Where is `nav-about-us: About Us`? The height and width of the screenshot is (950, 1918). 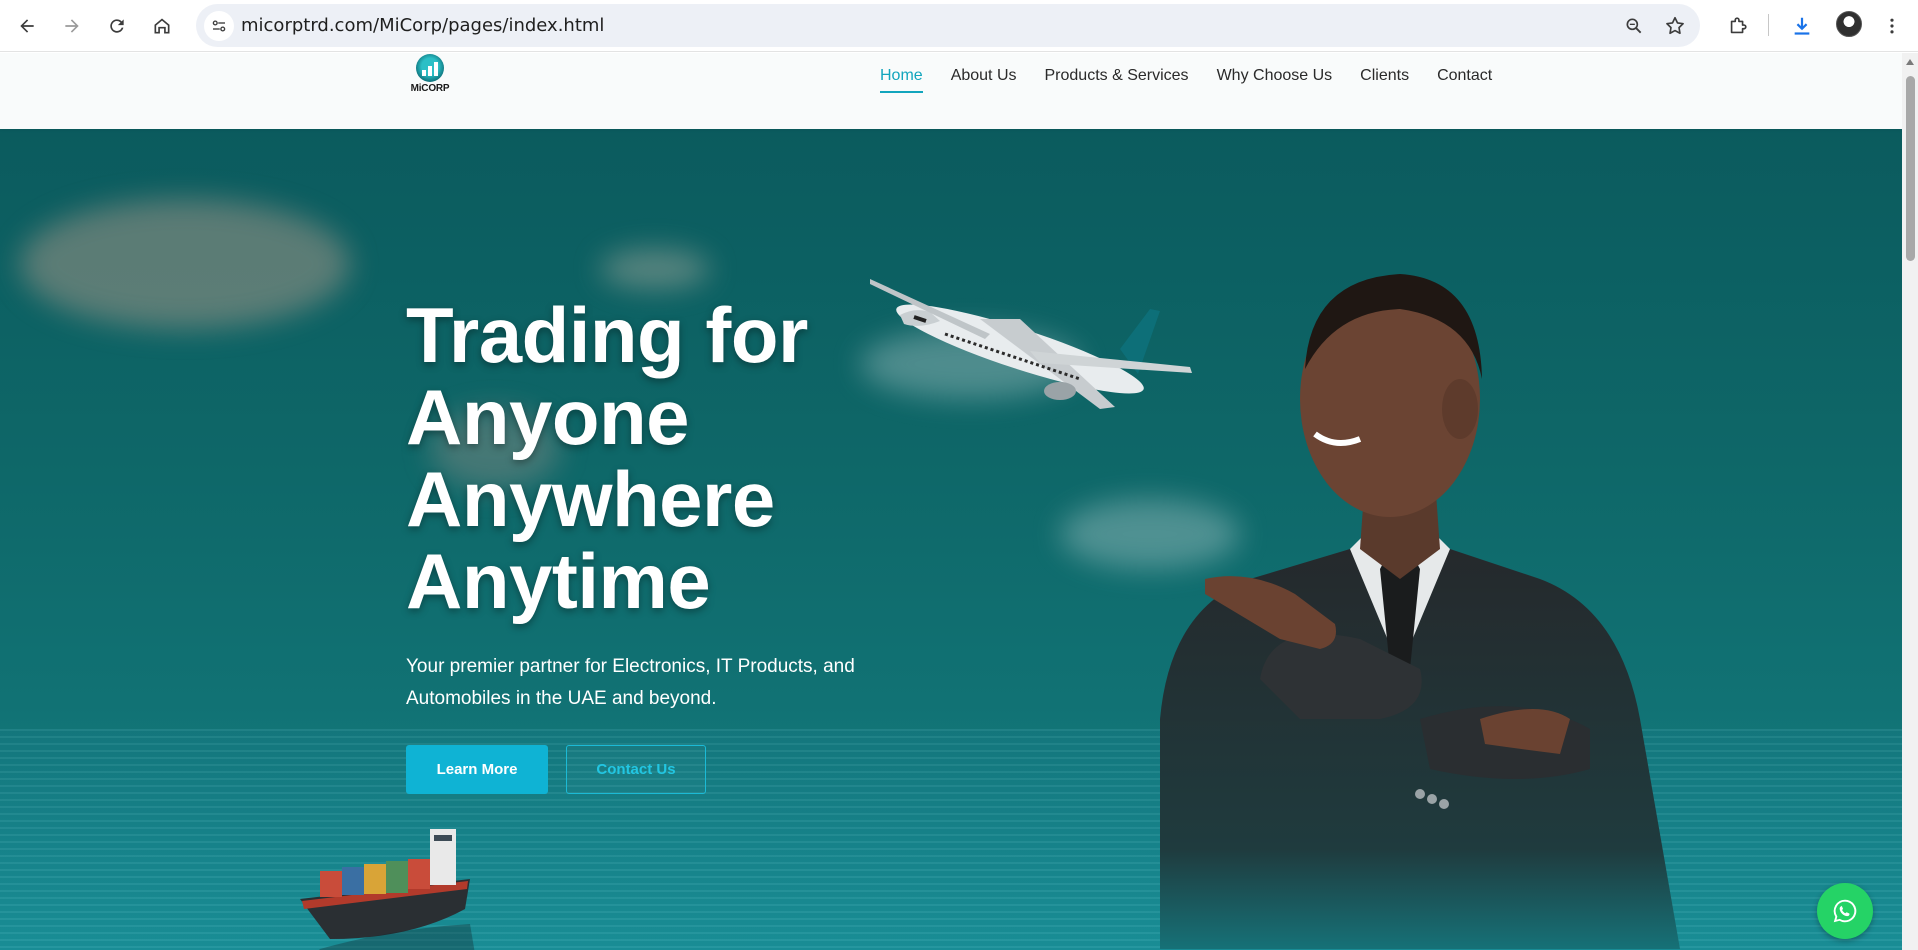 nav-about-us: About Us is located at coordinates (984, 80).